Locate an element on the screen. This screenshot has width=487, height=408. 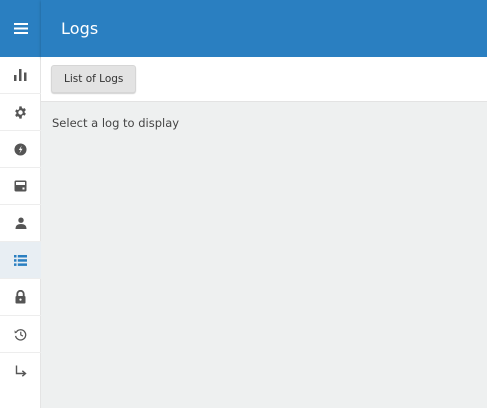
list-icon is located at coordinates (20, 260).